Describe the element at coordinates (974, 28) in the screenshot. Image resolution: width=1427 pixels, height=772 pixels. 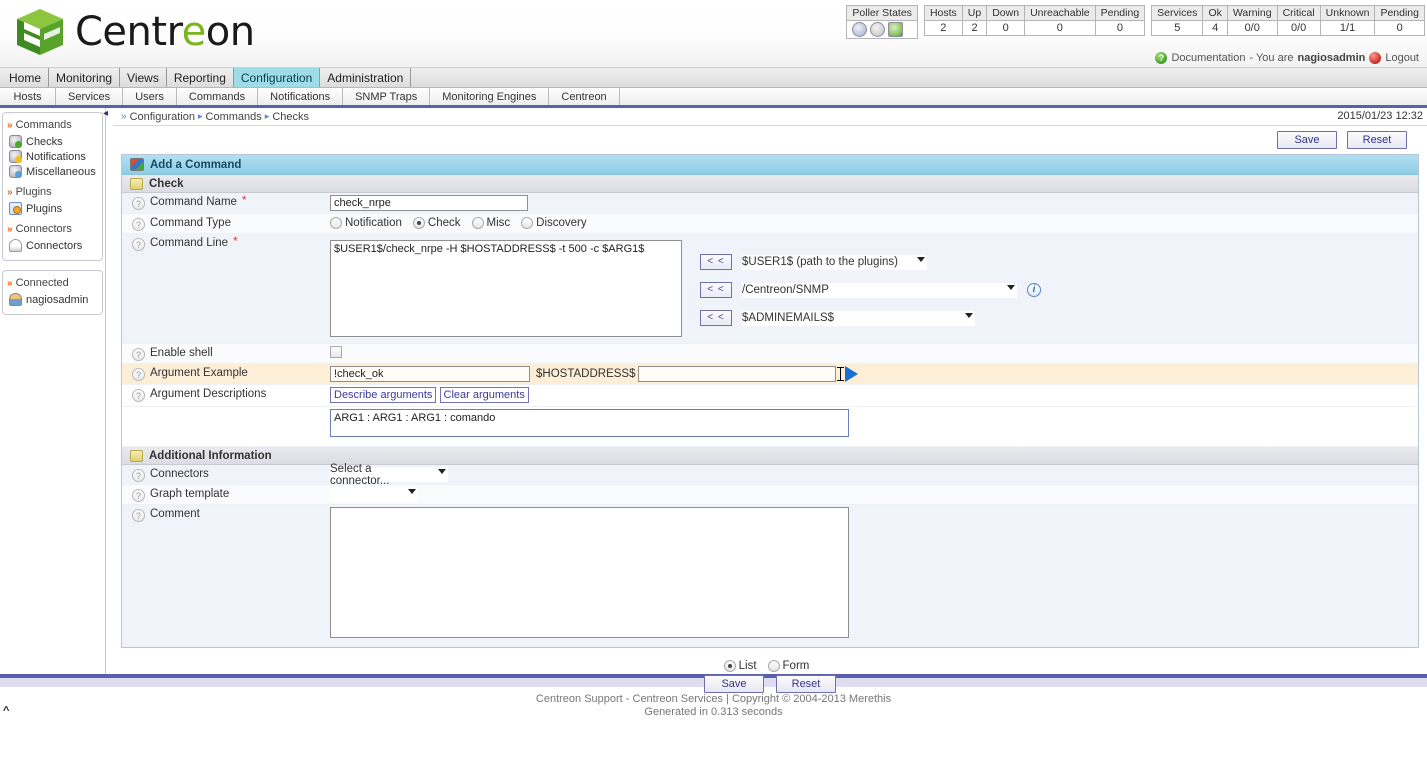
I see `hosts-up-count: 2` at that location.